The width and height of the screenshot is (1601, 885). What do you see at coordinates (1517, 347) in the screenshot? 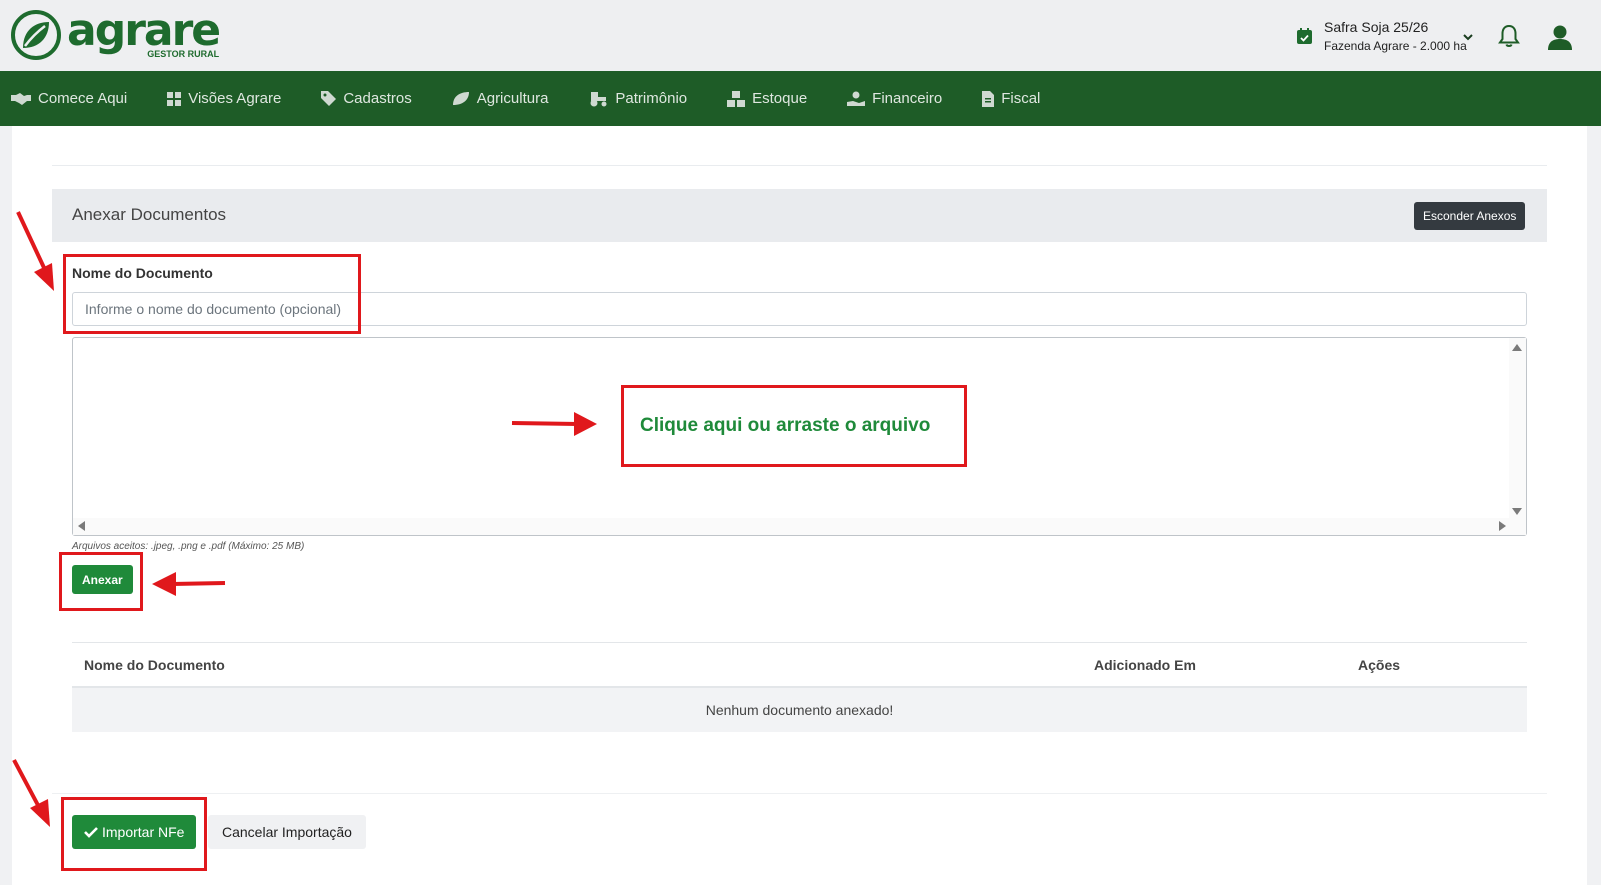
I see `scroll-up-arrow-icon` at bounding box center [1517, 347].